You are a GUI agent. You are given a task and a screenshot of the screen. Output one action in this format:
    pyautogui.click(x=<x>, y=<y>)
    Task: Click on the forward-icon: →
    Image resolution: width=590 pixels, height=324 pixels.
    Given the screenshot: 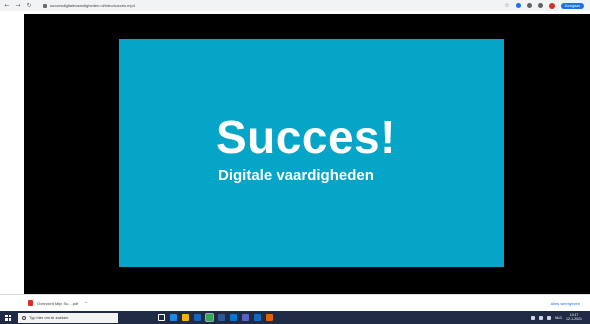 What is the action you would take?
    pyautogui.click(x=18, y=6)
    